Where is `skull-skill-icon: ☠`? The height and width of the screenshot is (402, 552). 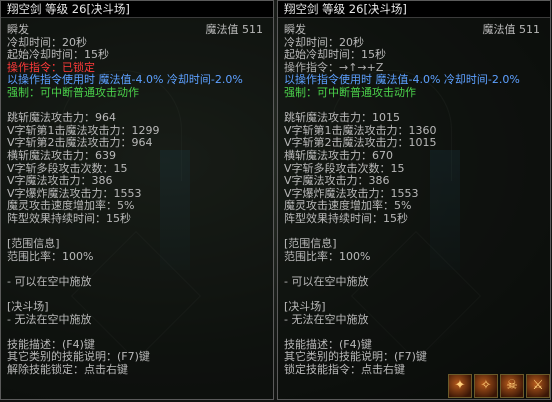 skull-skill-icon: ☠ is located at coordinates (512, 386).